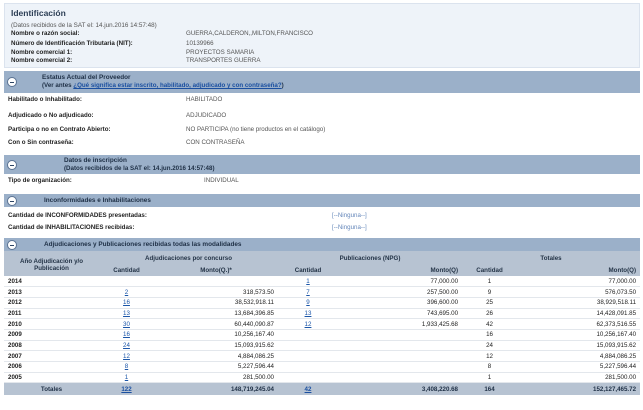  I want to click on monto-tot-cell: 62,373,516.55, so click(579, 324).